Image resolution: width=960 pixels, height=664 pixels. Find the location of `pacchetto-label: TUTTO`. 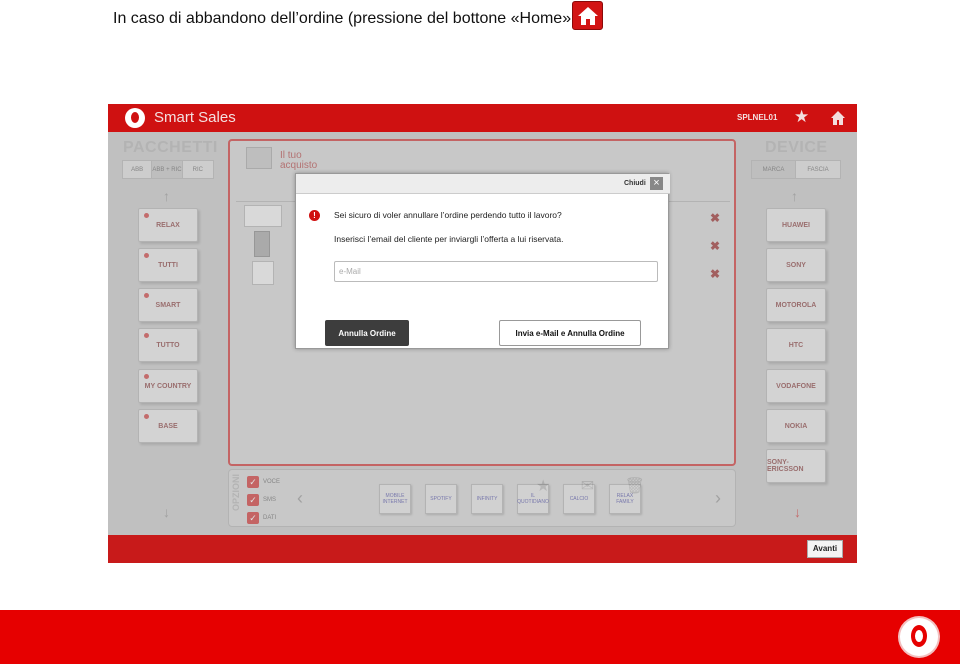

pacchetto-label: TUTTO is located at coordinates (168, 345).